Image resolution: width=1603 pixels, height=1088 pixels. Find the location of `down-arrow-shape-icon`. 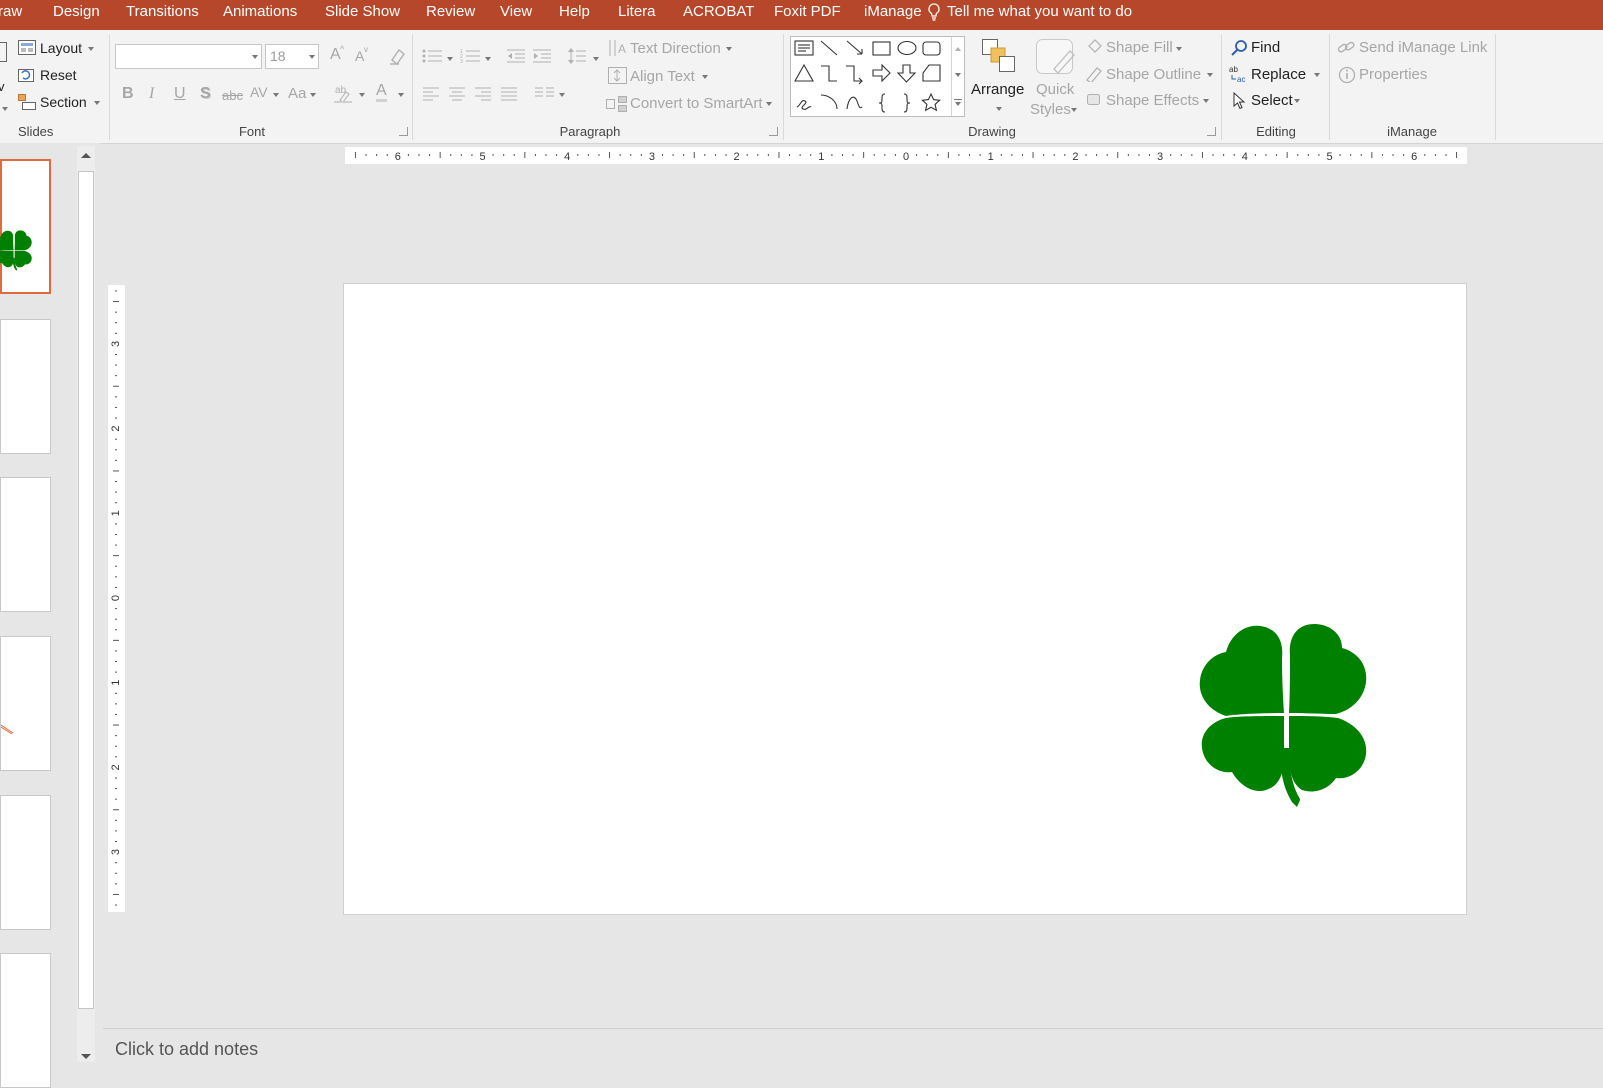

down-arrow-shape-icon is located at coordinates (906, 73).